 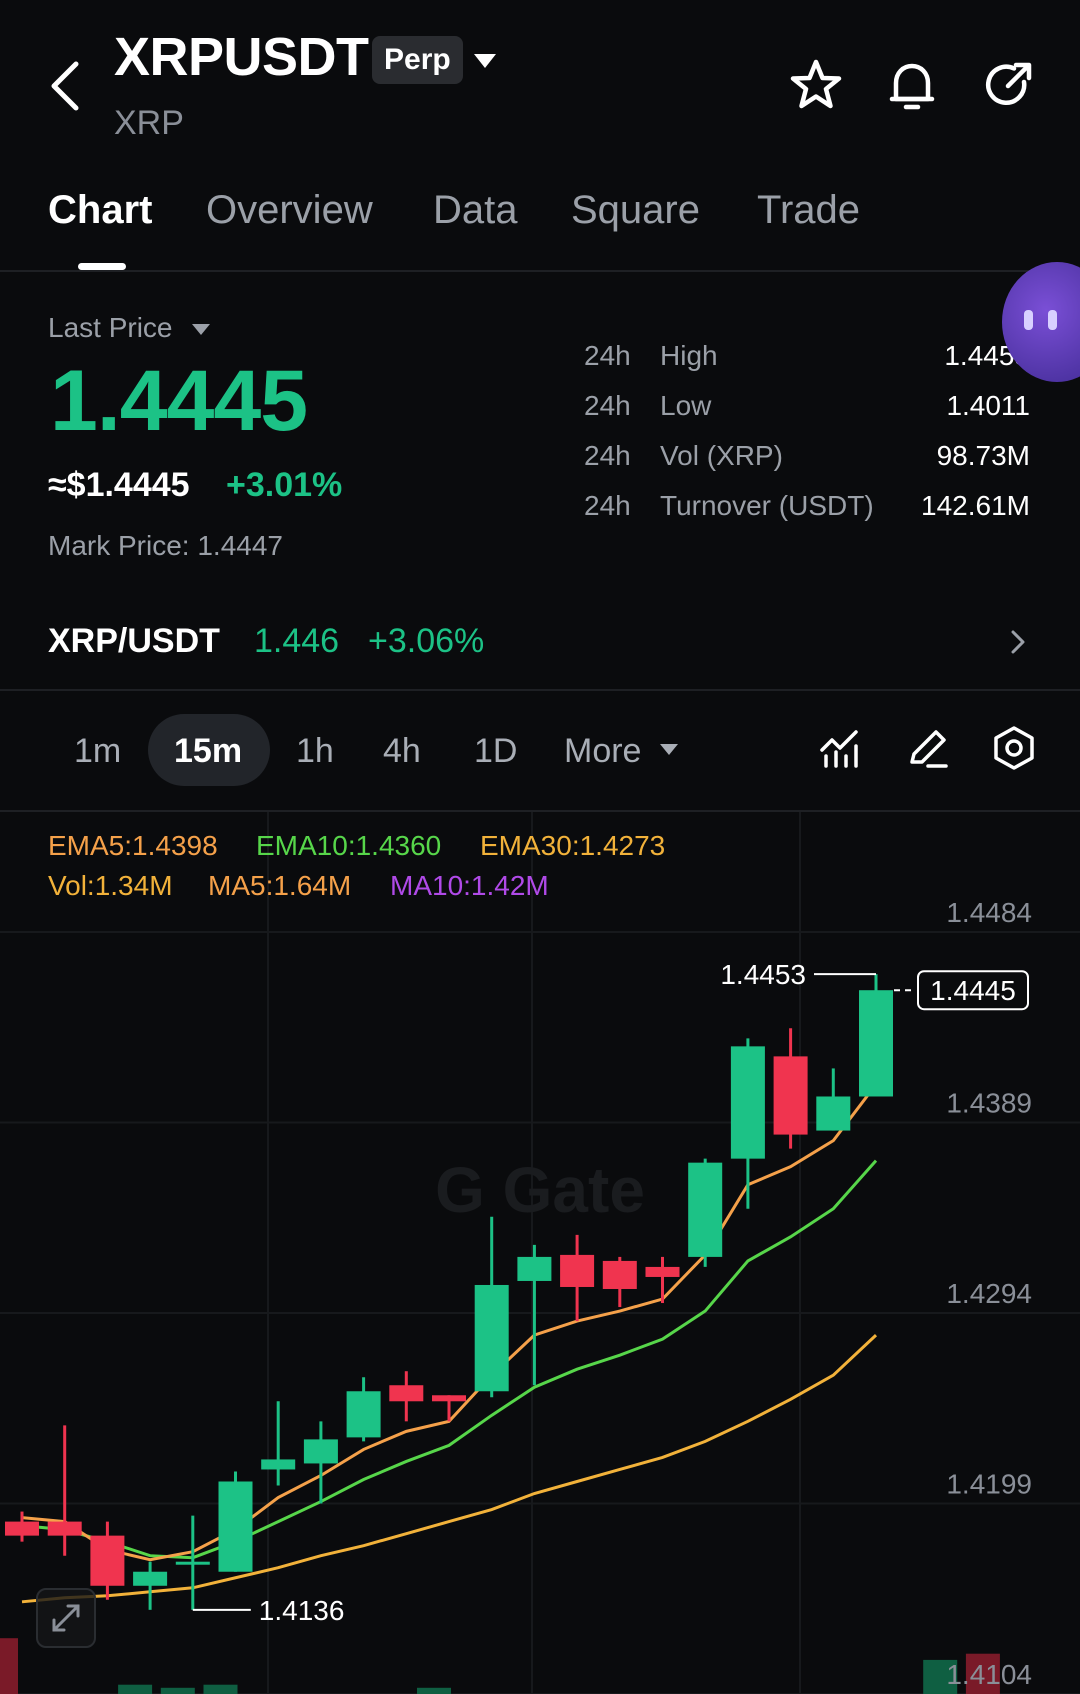 I want to click on tab-overview: Overview, so click(x=289, y=210).